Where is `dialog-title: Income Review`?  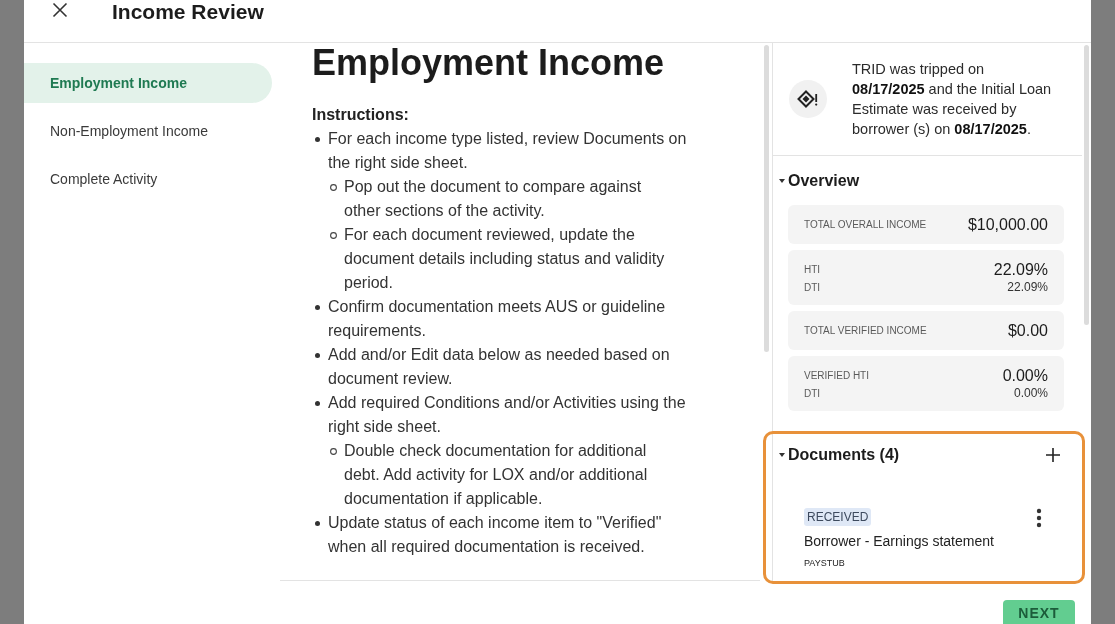
dialog-title: Income Review is located at coordinates (188, 12).